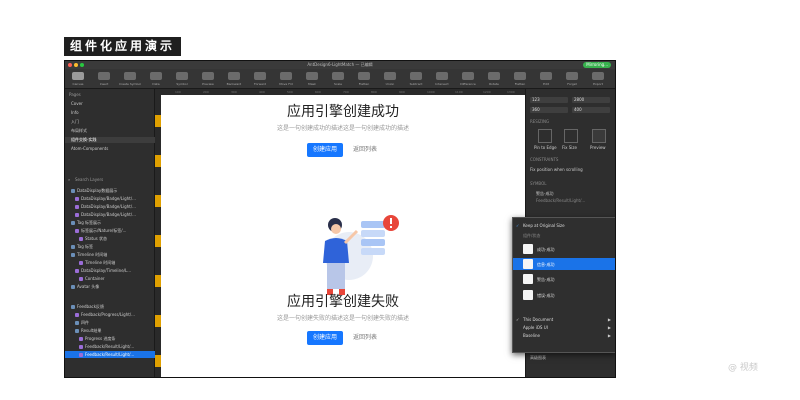 This screenshot has height=400, width=800. I want to click on section-heading: 组件/状态, so click(532, 235).